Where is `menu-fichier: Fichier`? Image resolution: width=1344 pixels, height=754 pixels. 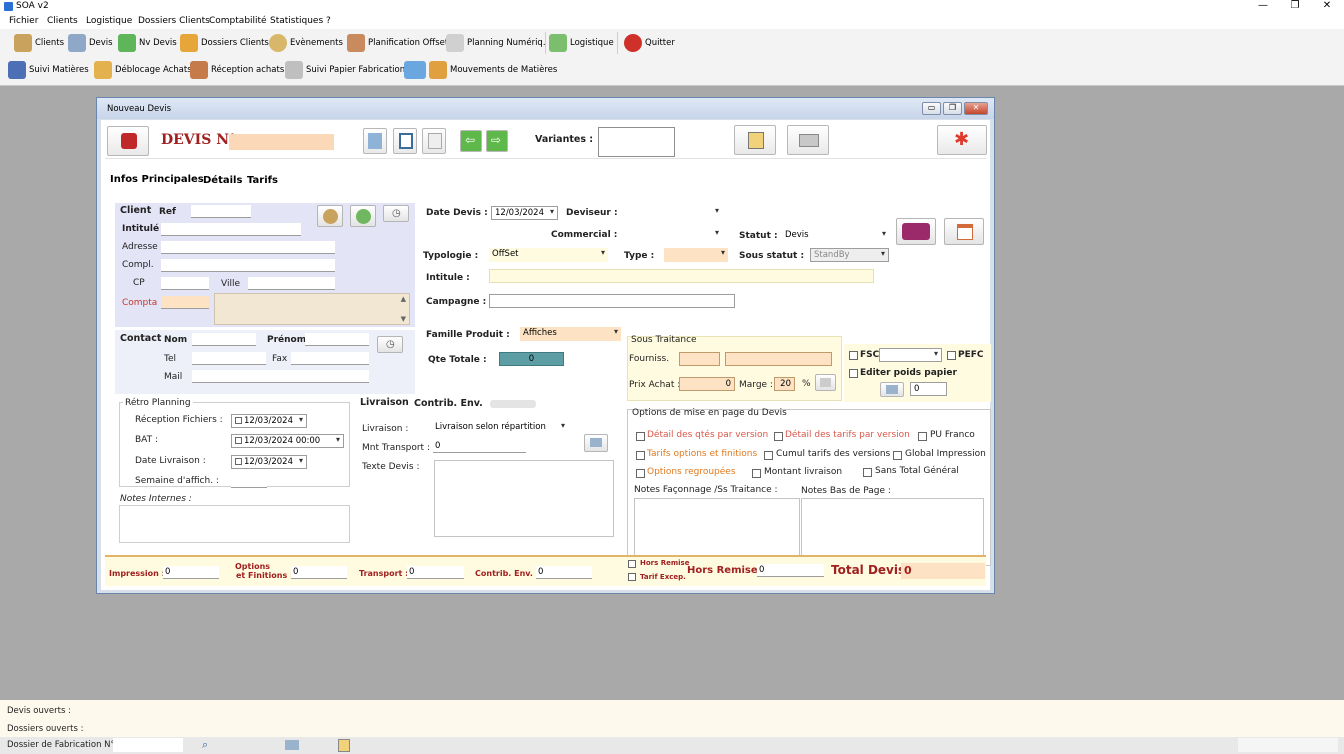
menu-fichier: Fichier is located at coordinates (23, 21).